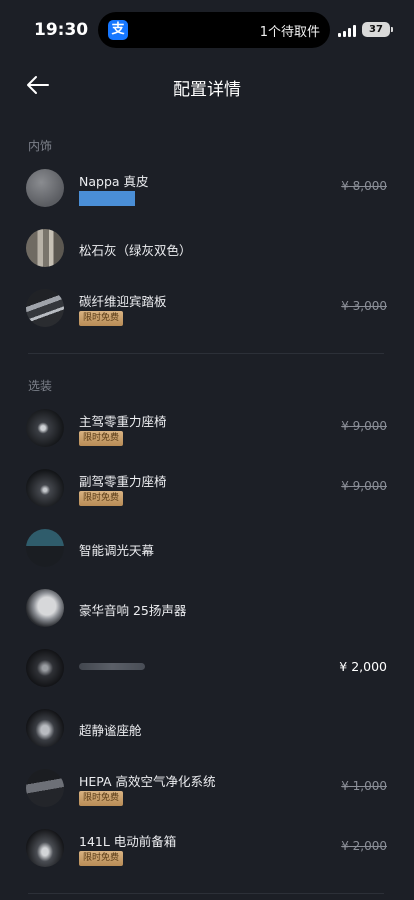  I want to click on item-price: ¥ 8,000, so click(364, 186).